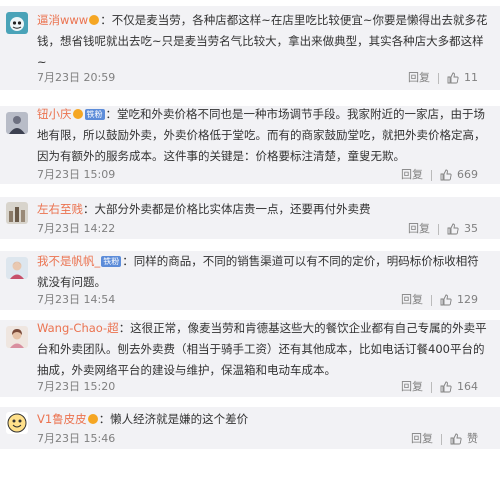 The height and width of the screenshot is (500, 500). What do you see at coordinates (60, 209) in the screenshot?
I see `comment-username: 左右至贱` at bounding box center [60, 209].